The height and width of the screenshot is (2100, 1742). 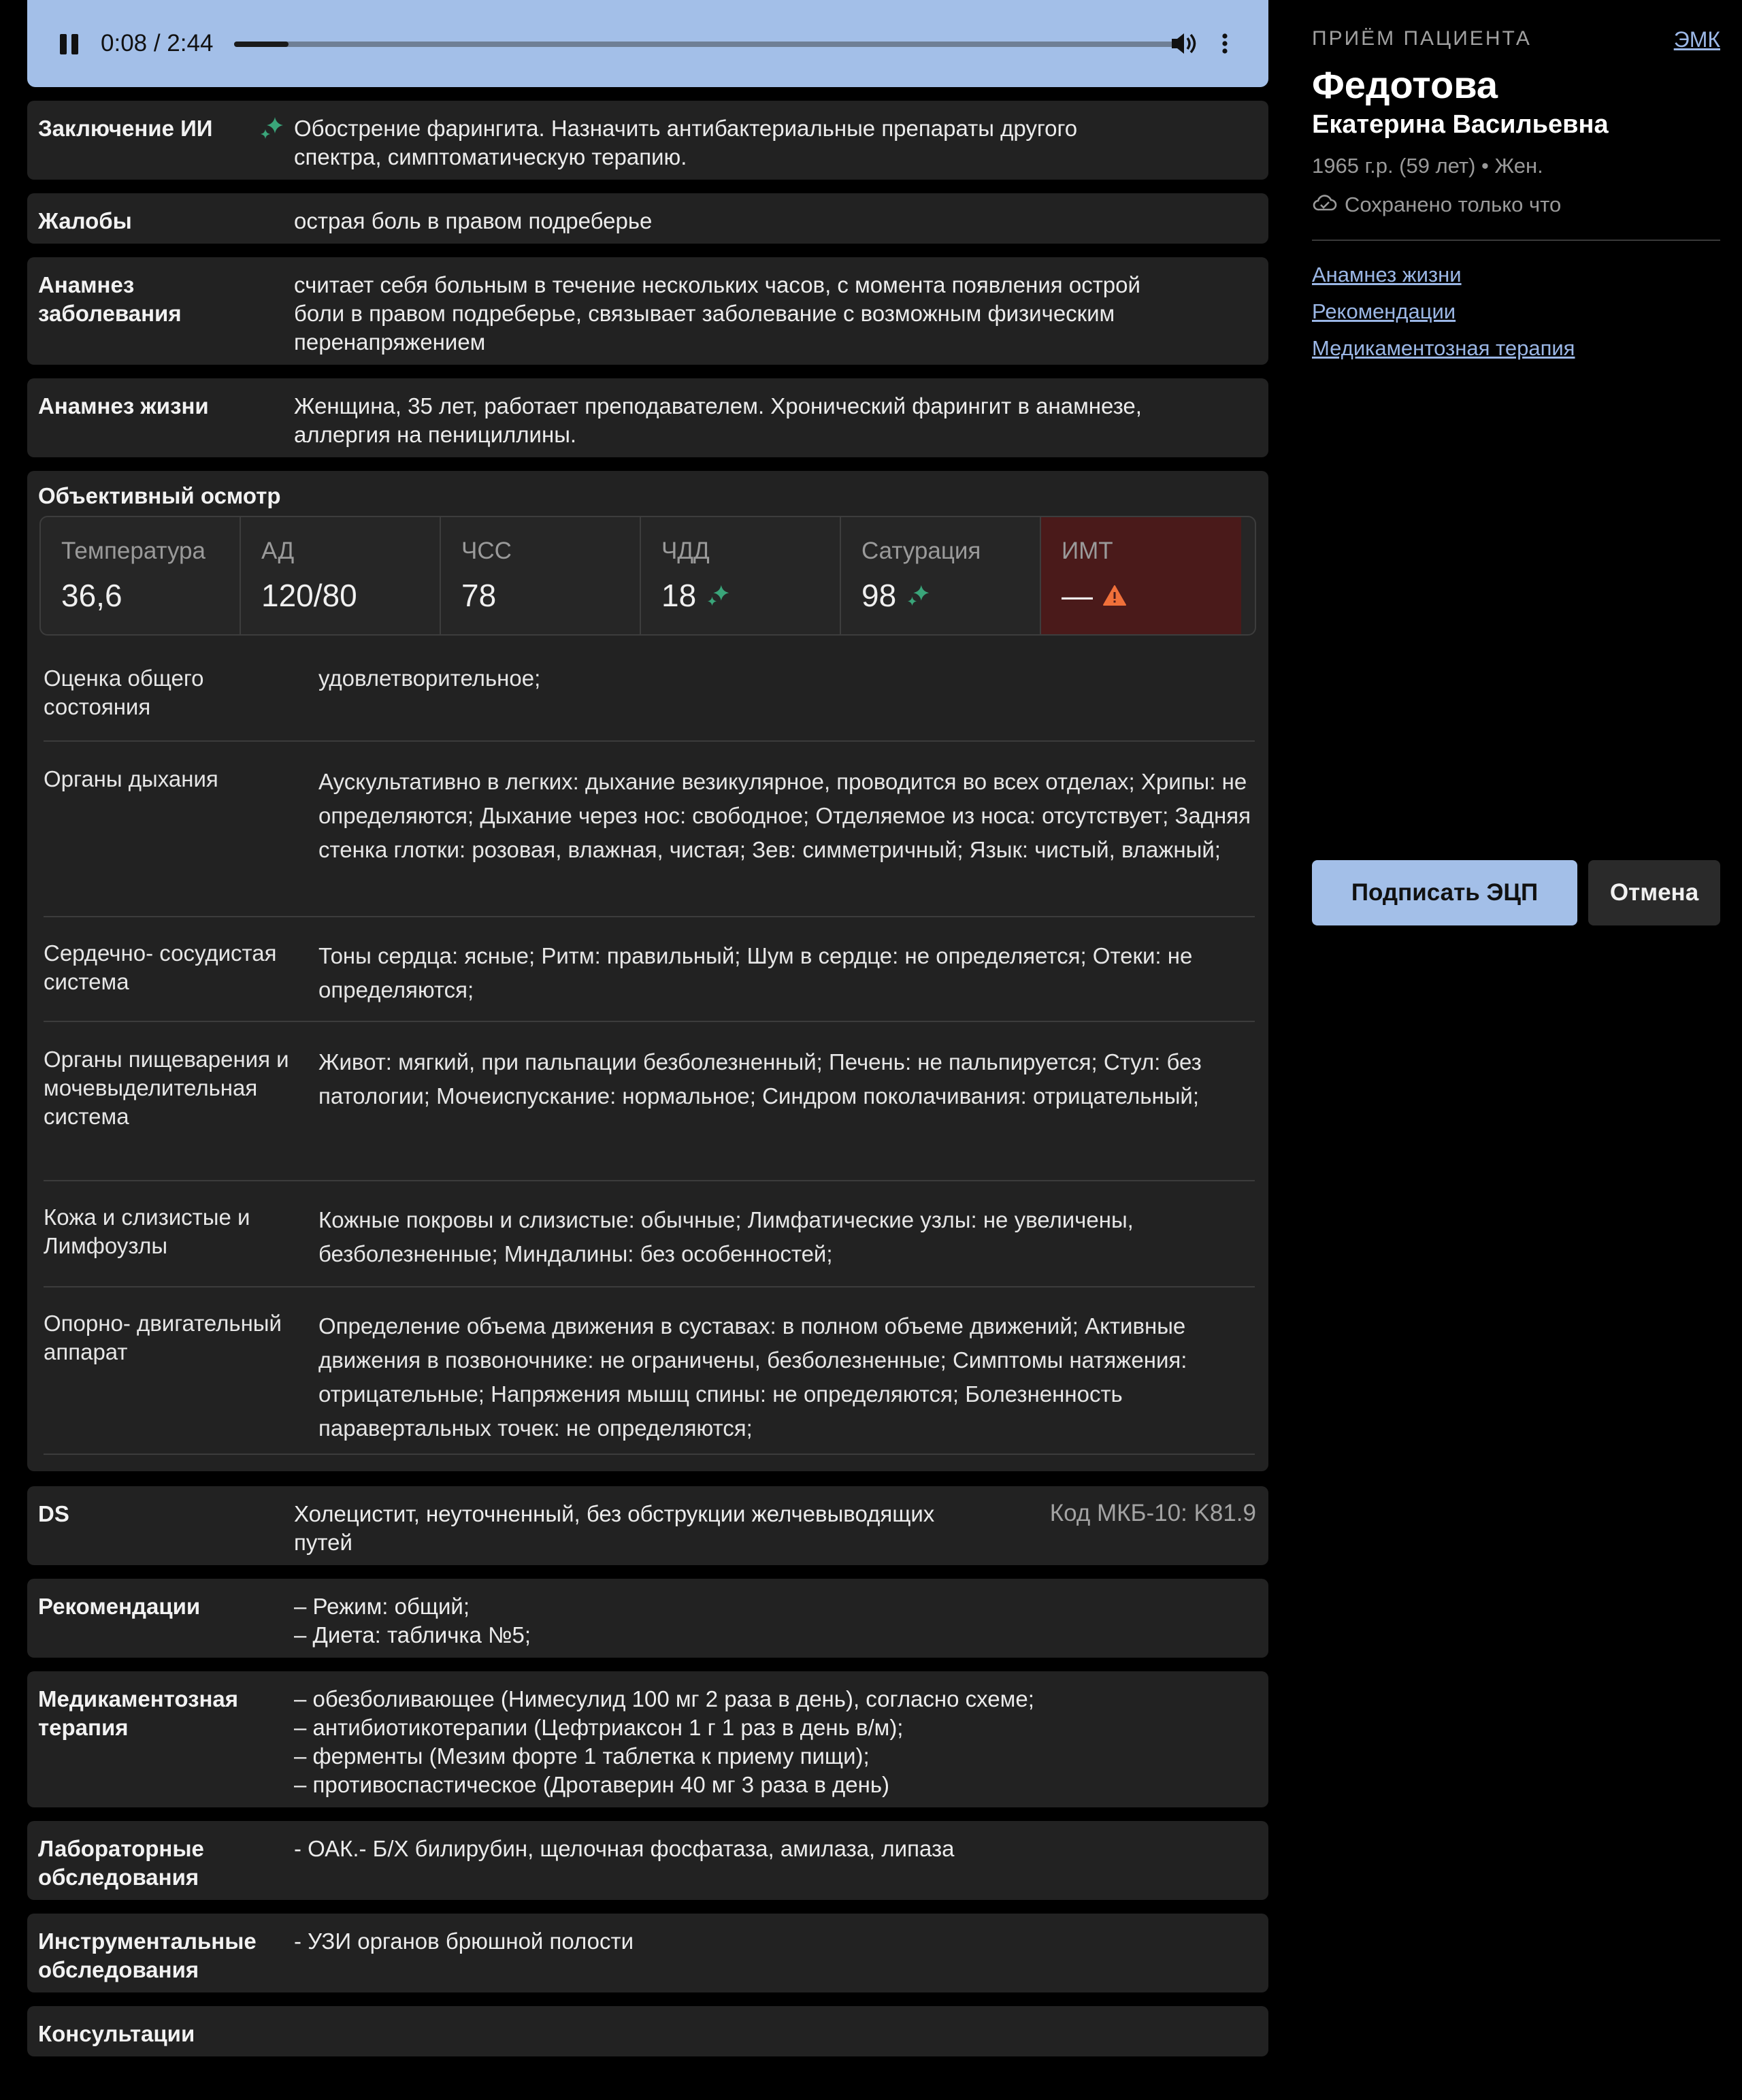 I want to click on vital-label: Температура, so click(x=133, y=551).